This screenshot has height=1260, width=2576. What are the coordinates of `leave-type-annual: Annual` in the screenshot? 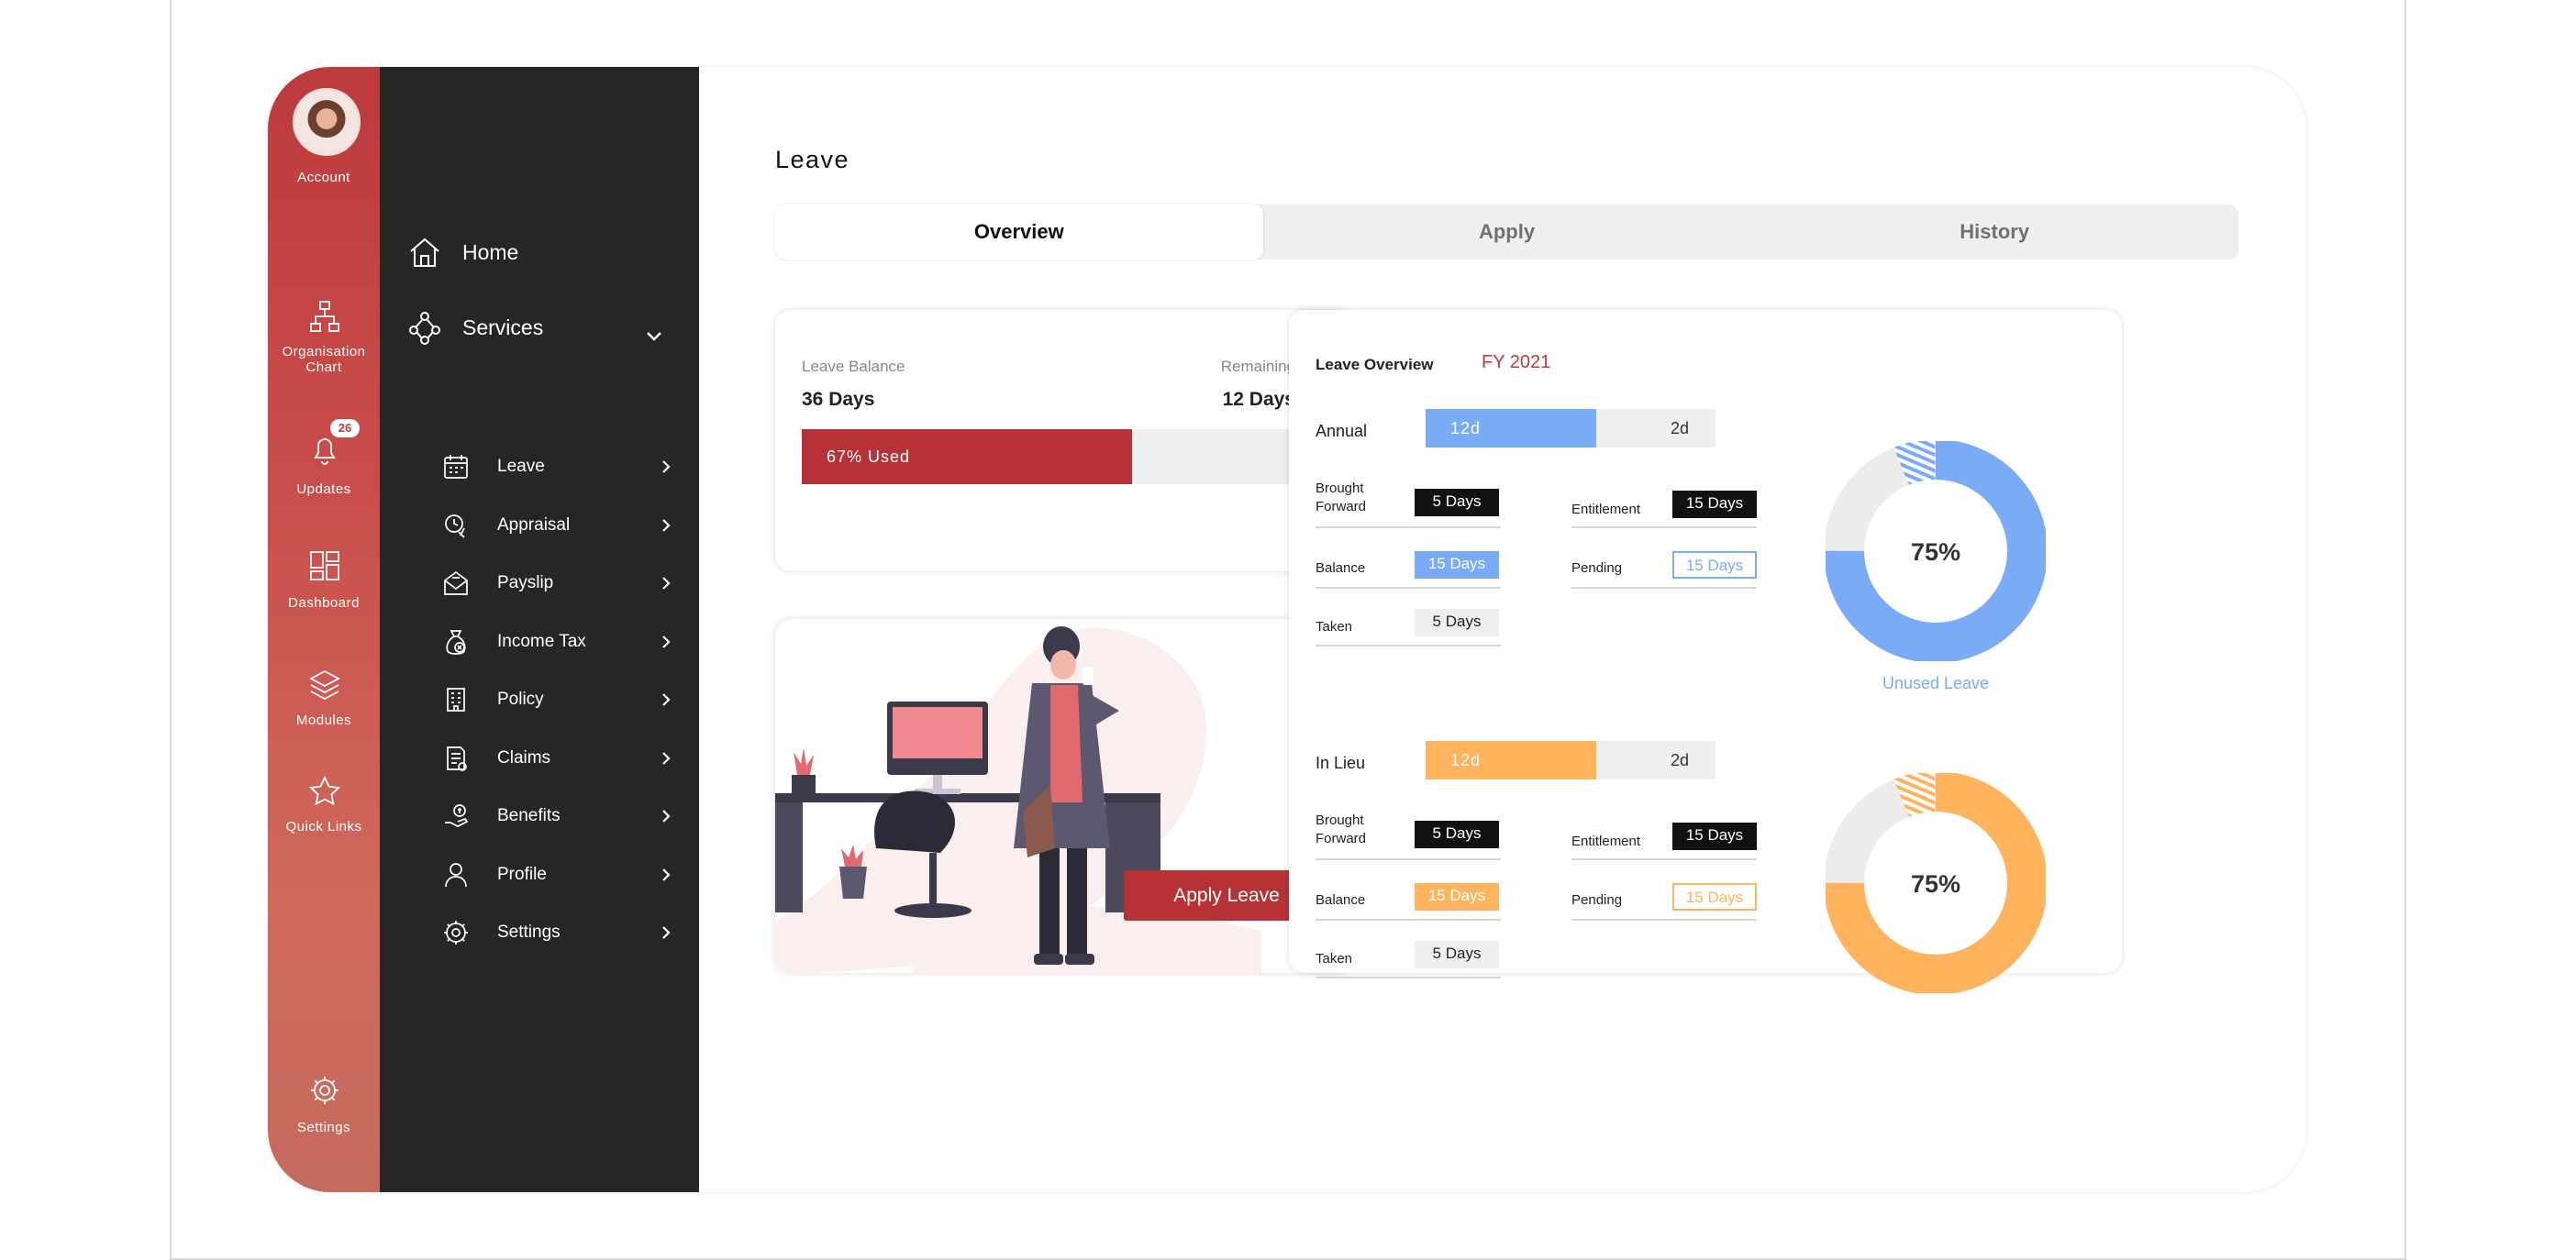 It's located at (1342, 431).